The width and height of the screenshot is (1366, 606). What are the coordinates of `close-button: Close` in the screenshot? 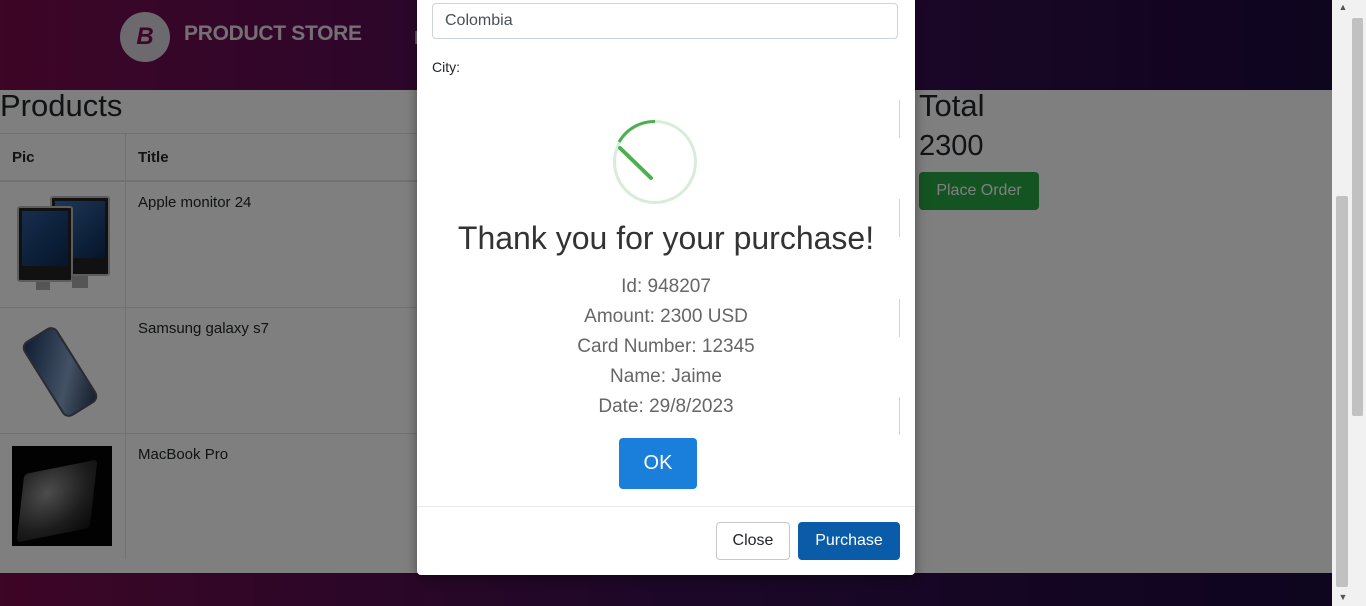 It's located at (753, 541).